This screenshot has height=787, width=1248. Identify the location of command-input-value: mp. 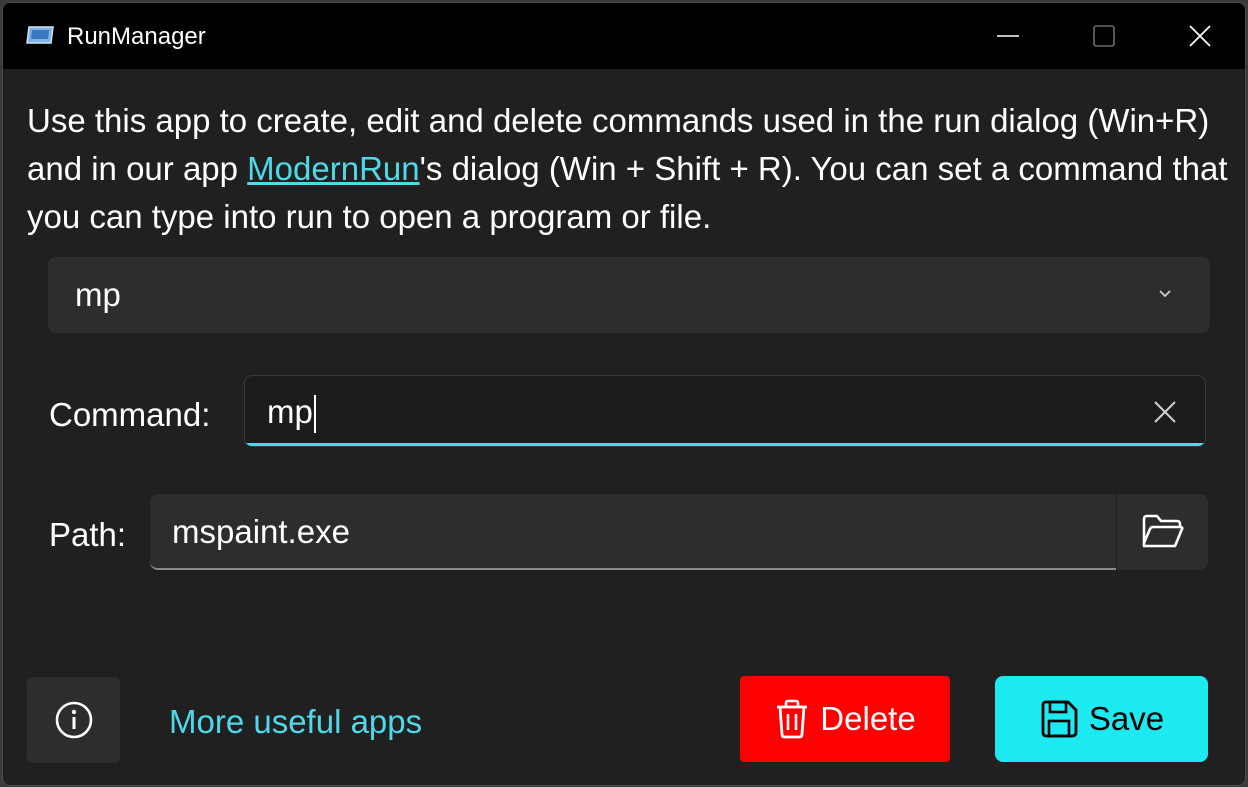
(291, 414).